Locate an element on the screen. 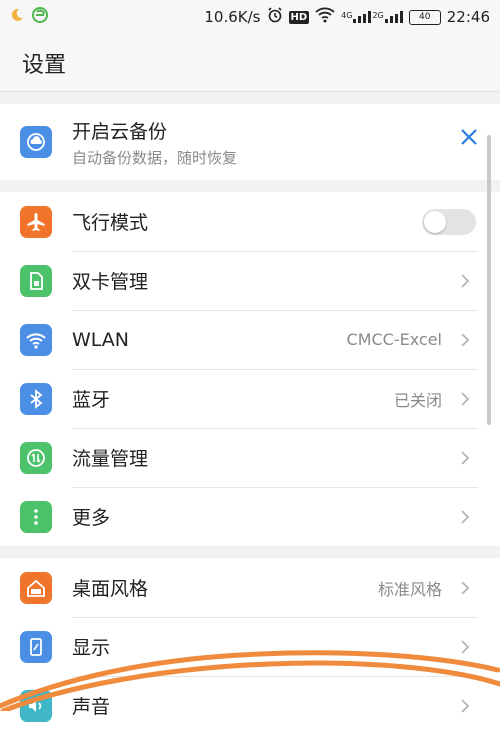 The width and height of the screenshot is (500, 735). more-row: 更多 is located at coordinates (250, 516).